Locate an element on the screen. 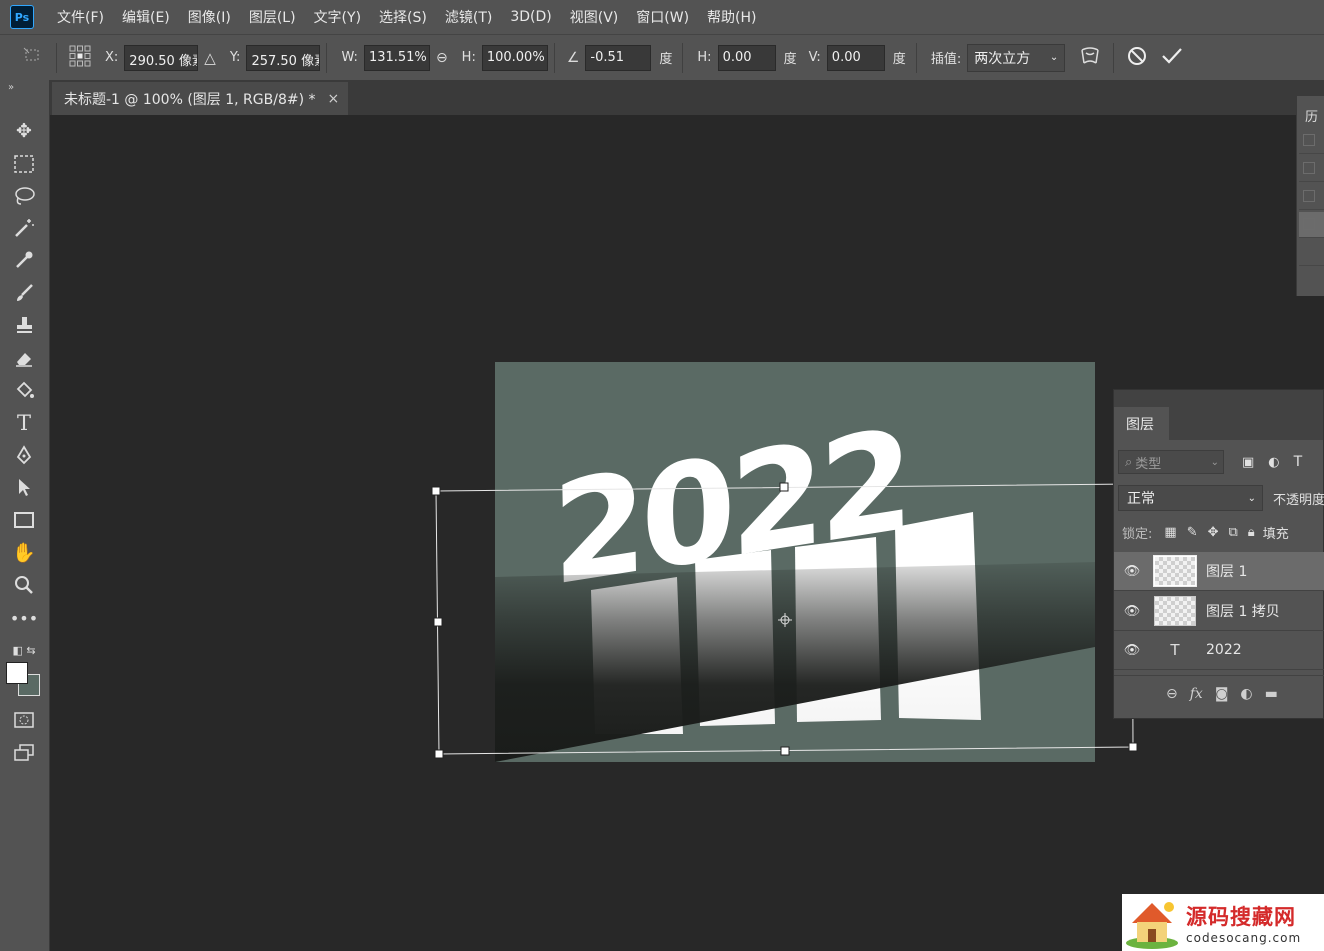 Image resolution: width=1324 pixels, height=951 pixels. fx-icon: fx is located at coordinates (1196, 694).